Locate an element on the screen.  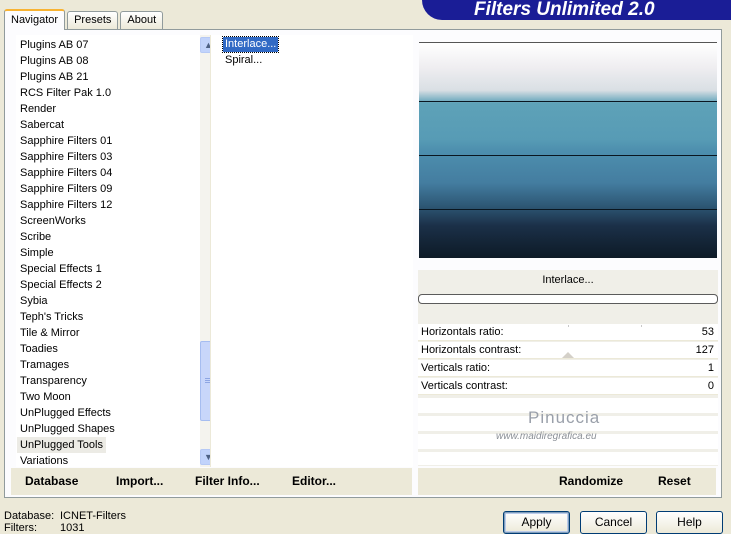
param-label: Horizontals ratio: is located at coordinates (462, 332).